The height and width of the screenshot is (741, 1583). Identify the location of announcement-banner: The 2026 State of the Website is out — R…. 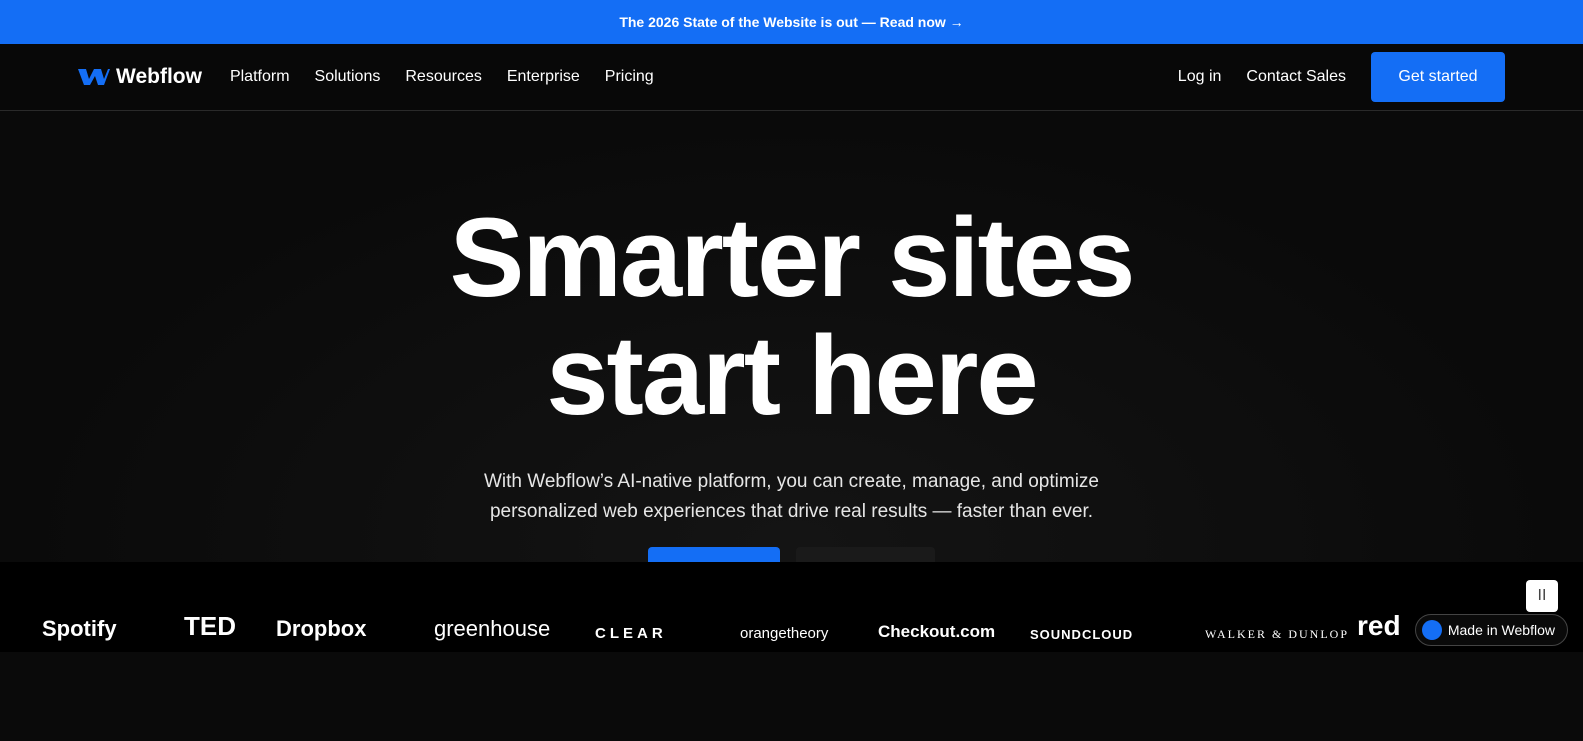
(791, 22).